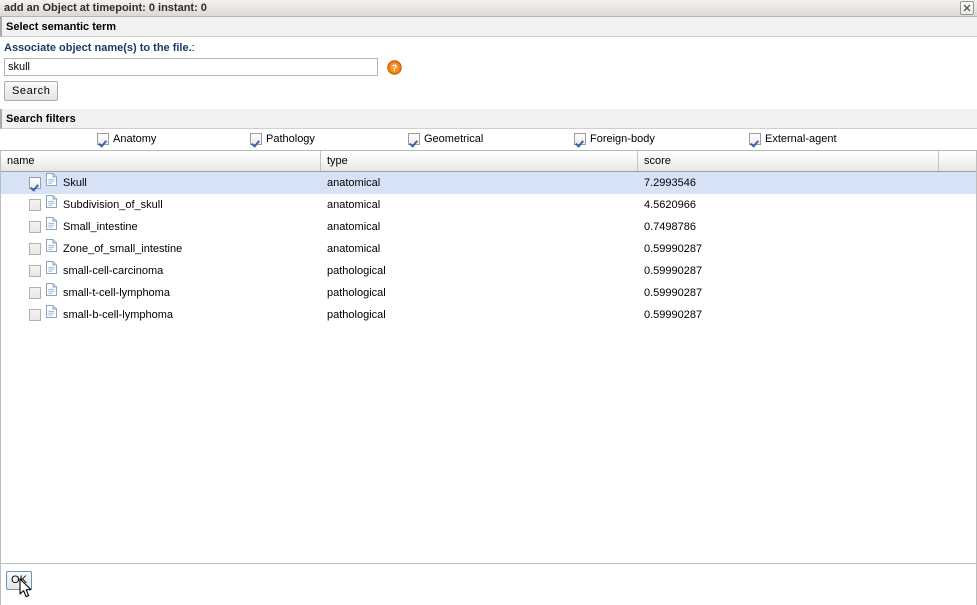 This screenshot has height=605, width=977. I want to click on filter-label-foreign-body: Foreign-body, so click(622, 138).